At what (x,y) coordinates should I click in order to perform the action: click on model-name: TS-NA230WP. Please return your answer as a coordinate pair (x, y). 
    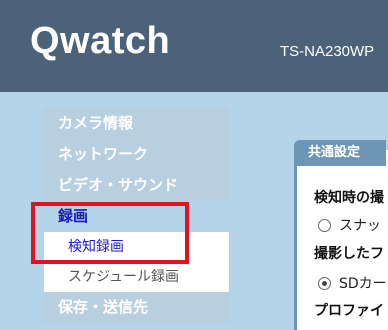
    Looking at the image, I should click on (327, 51).